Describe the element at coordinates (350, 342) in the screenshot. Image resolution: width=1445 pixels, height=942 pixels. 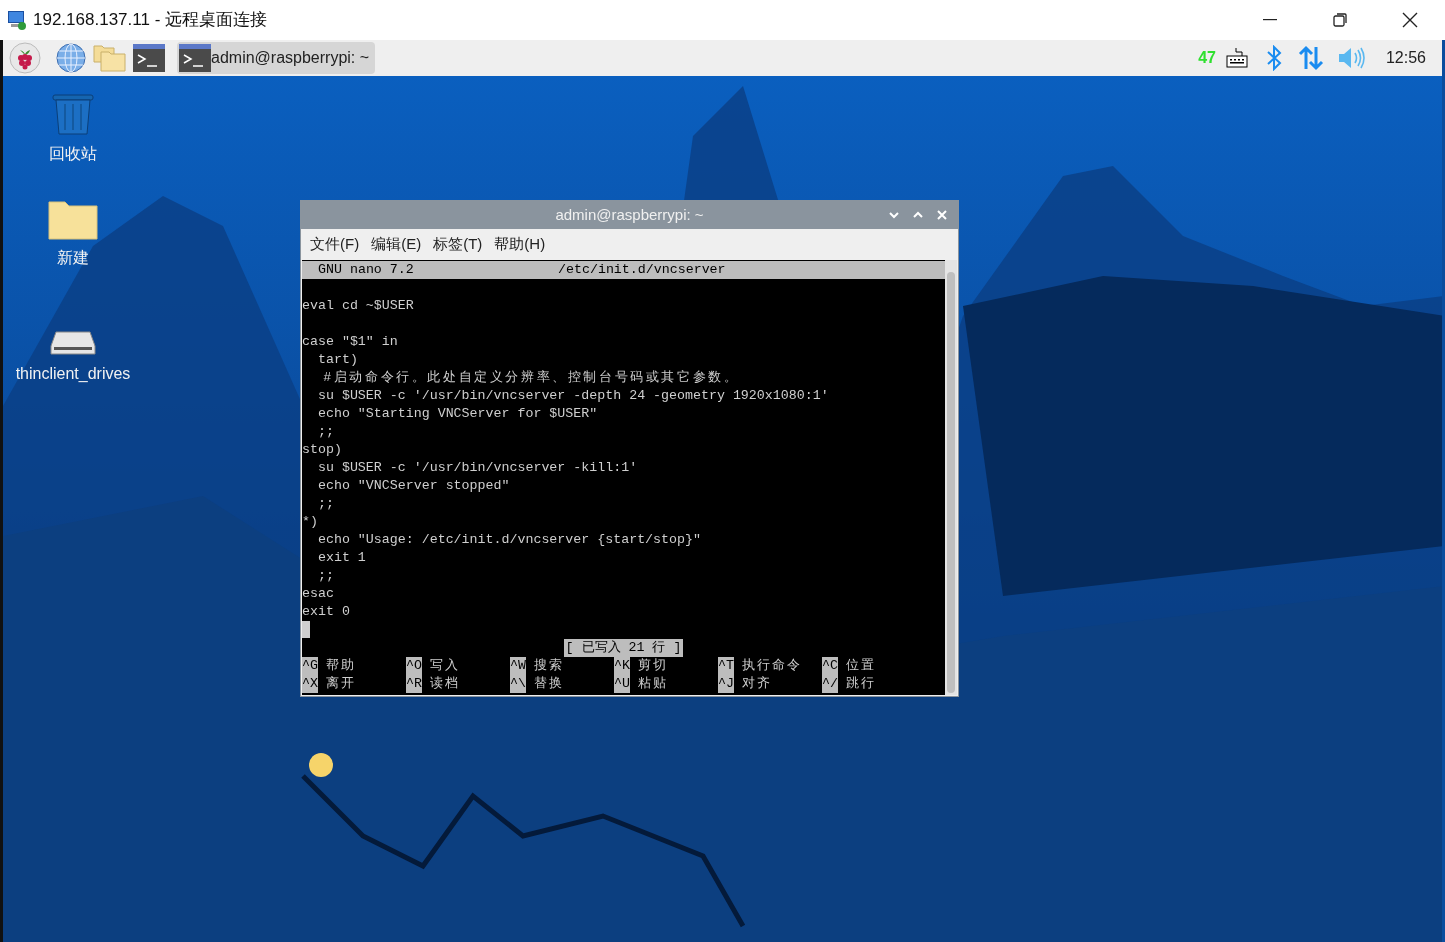
I see `code-line: case "$1" in` at that location.